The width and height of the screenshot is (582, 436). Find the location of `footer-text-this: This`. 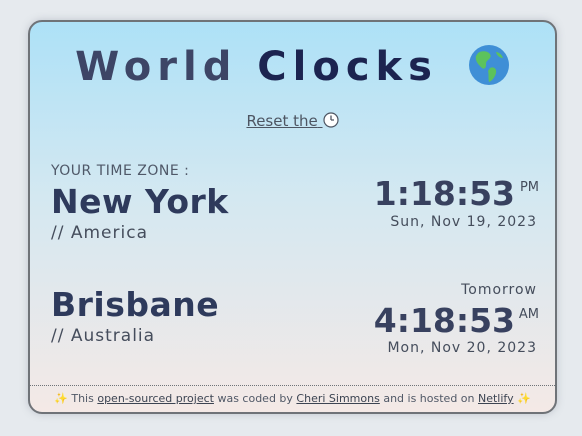

footer-text-this: This is located at coordinates (82, 398).